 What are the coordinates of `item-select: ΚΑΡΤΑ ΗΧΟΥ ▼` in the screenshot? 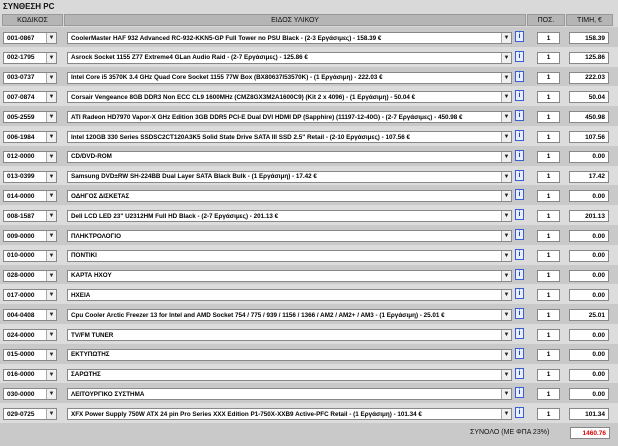 It's located at (289, 275).